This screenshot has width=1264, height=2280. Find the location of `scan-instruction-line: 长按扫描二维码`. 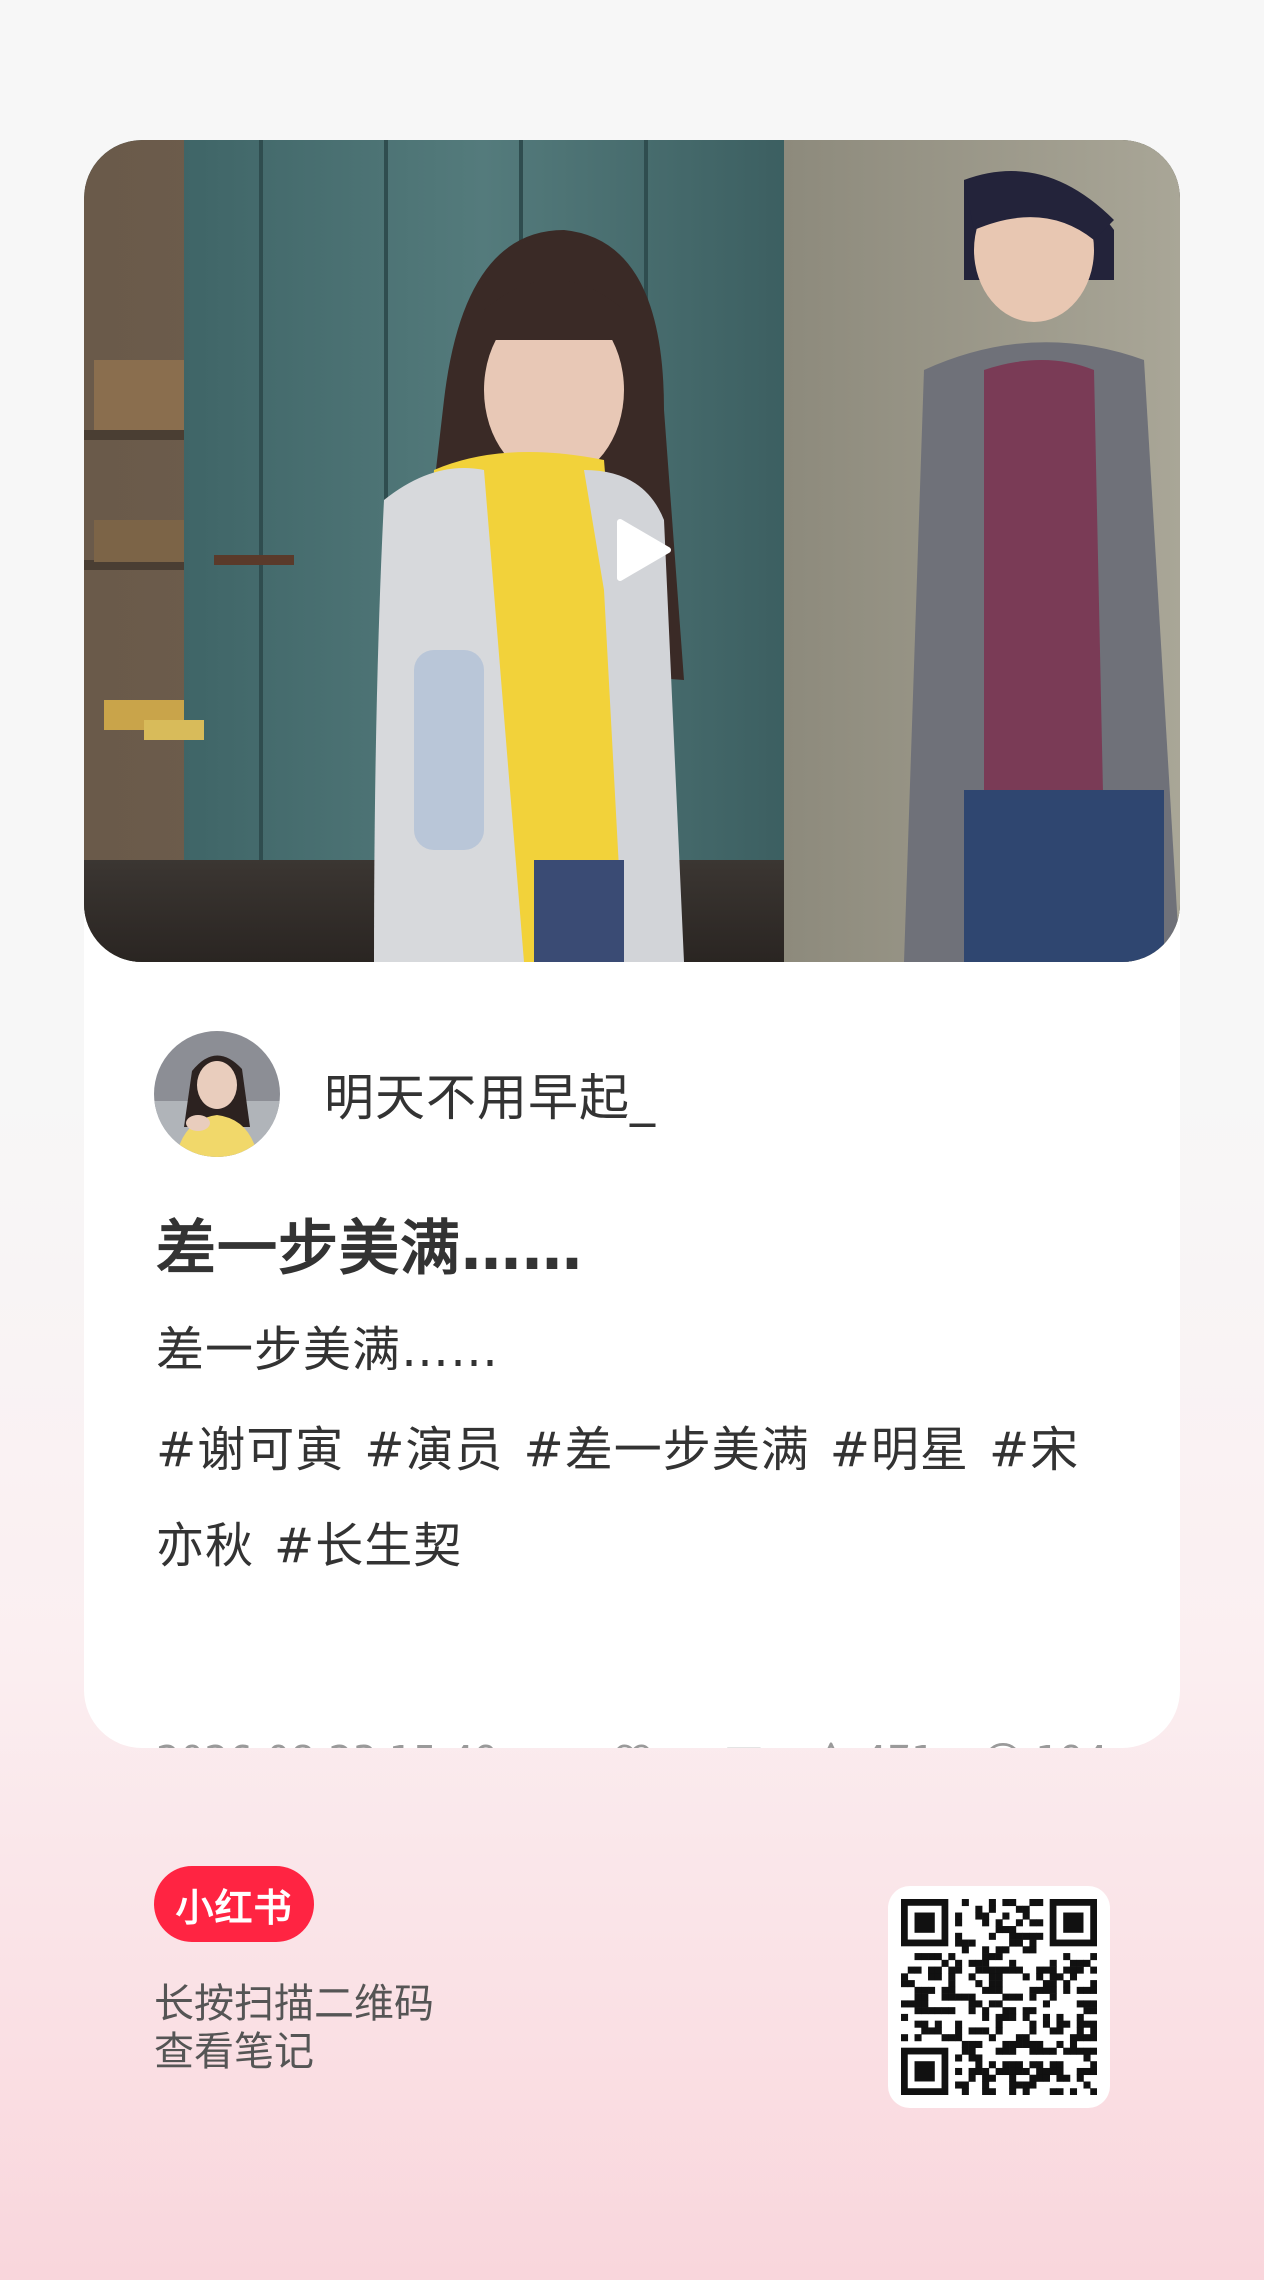

scan-instruction-line: 长按扫描二维码 is located at coordinates (294, 2004).